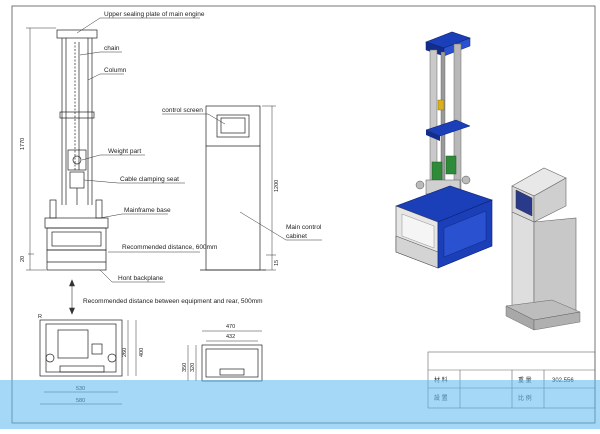  I want to click on dim-cab-plan-depth-1: 320, so click(193, 367).